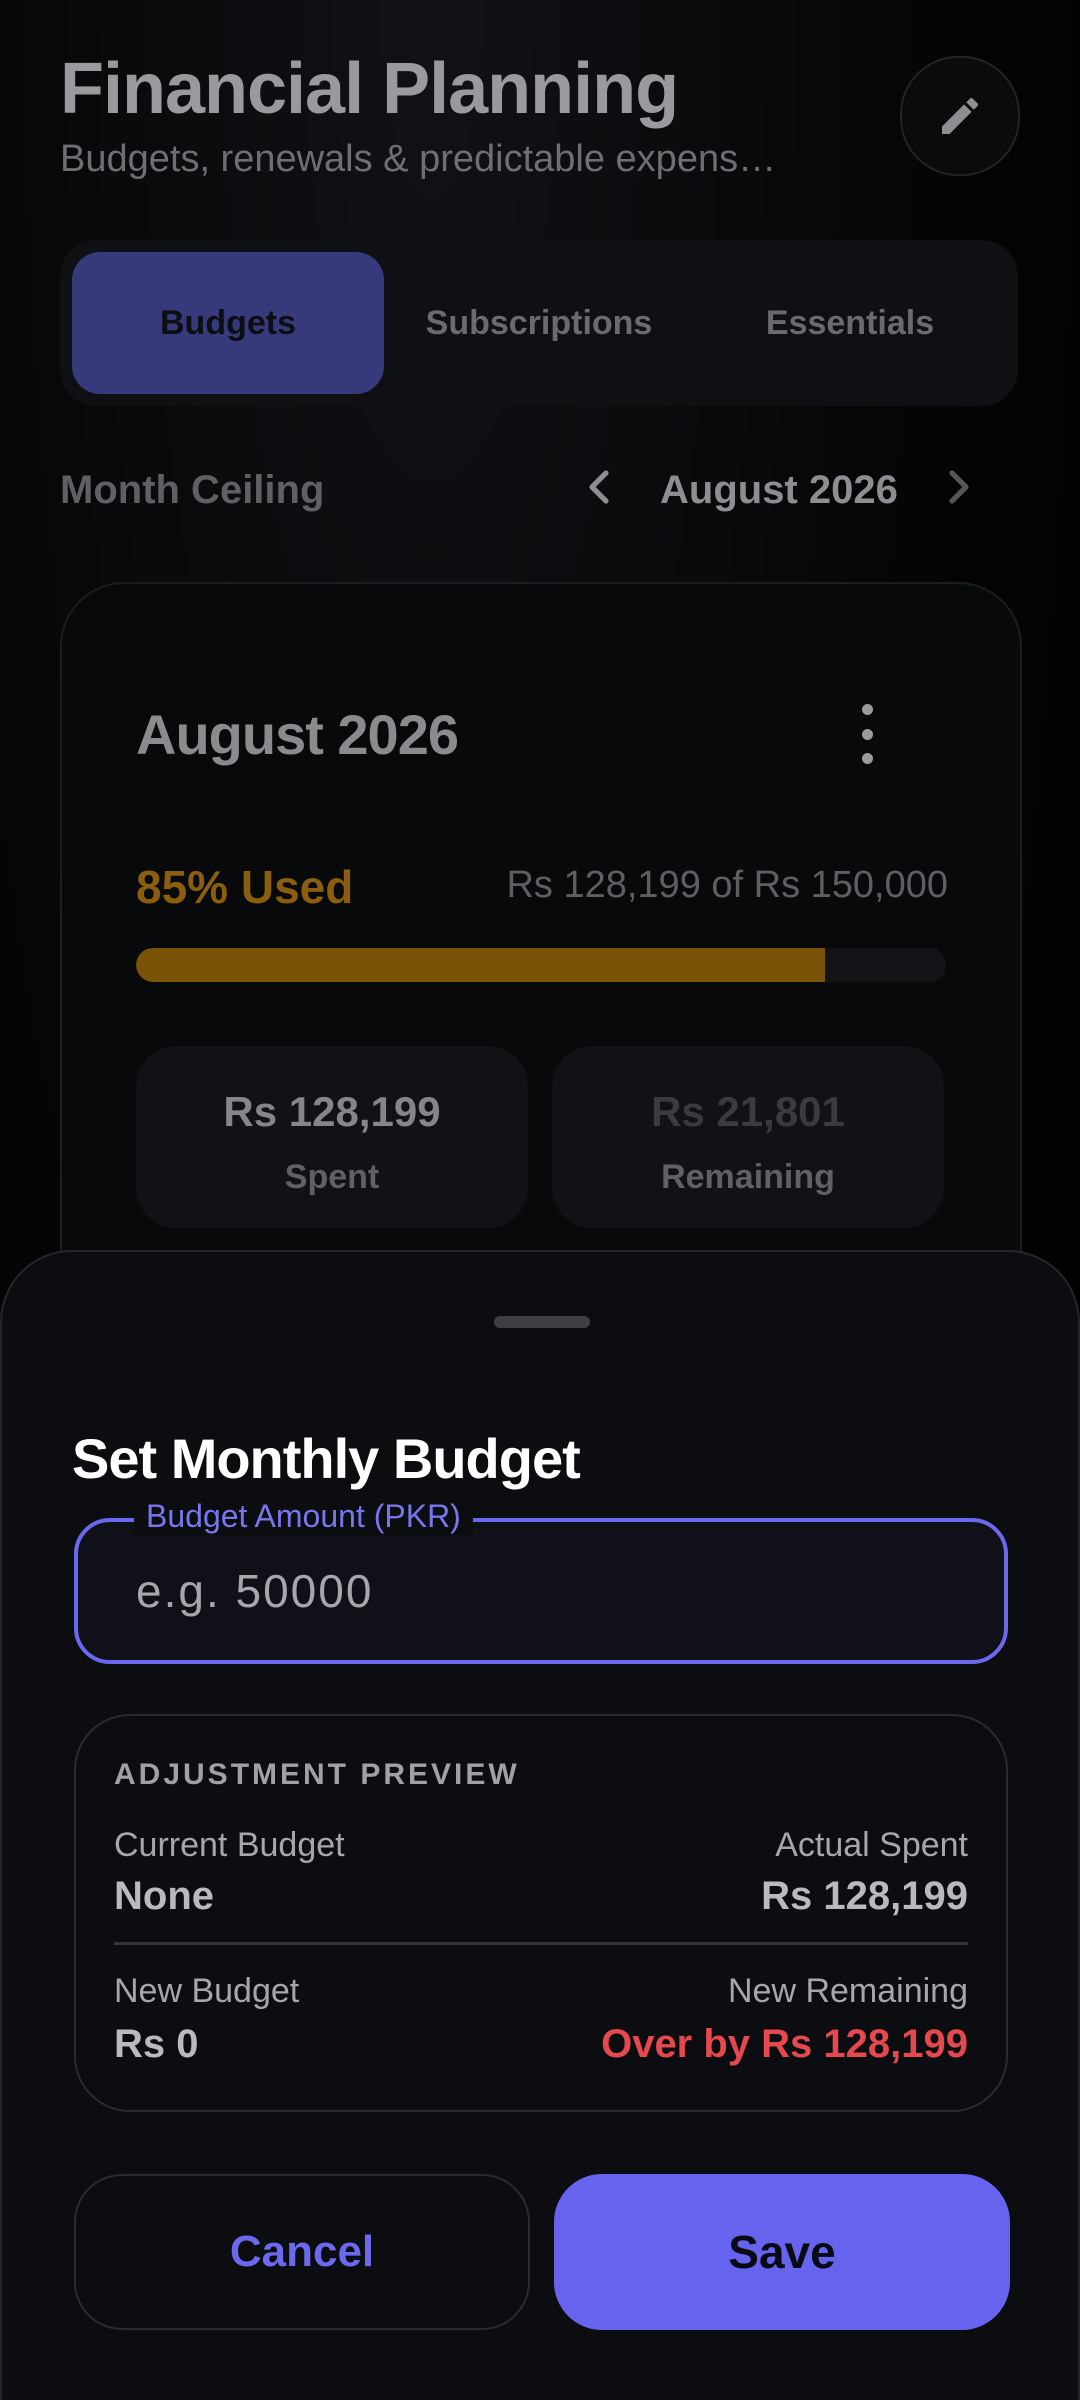 This screenshot has width=1080, height=2400. I want to click on chevron-right-icon, so click(959, 487).